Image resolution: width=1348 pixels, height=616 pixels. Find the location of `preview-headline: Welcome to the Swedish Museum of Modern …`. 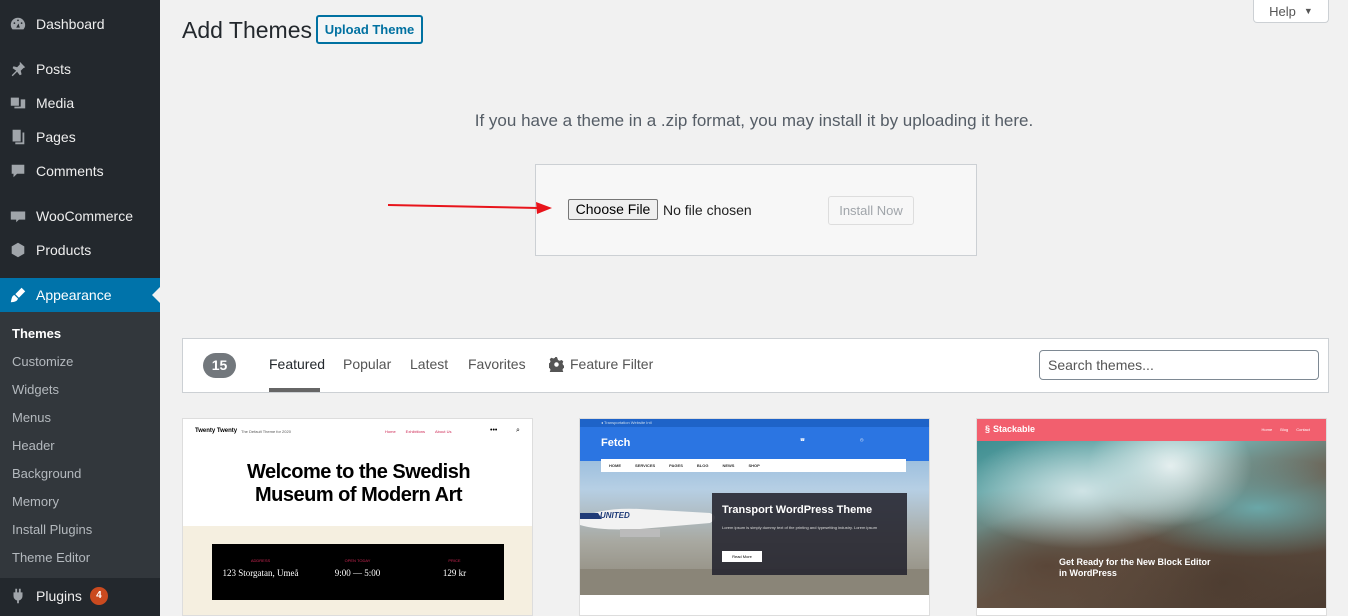

preview-headline: Welcome to the Swedish Museum of Modern … is located at coordinates (357, 484).